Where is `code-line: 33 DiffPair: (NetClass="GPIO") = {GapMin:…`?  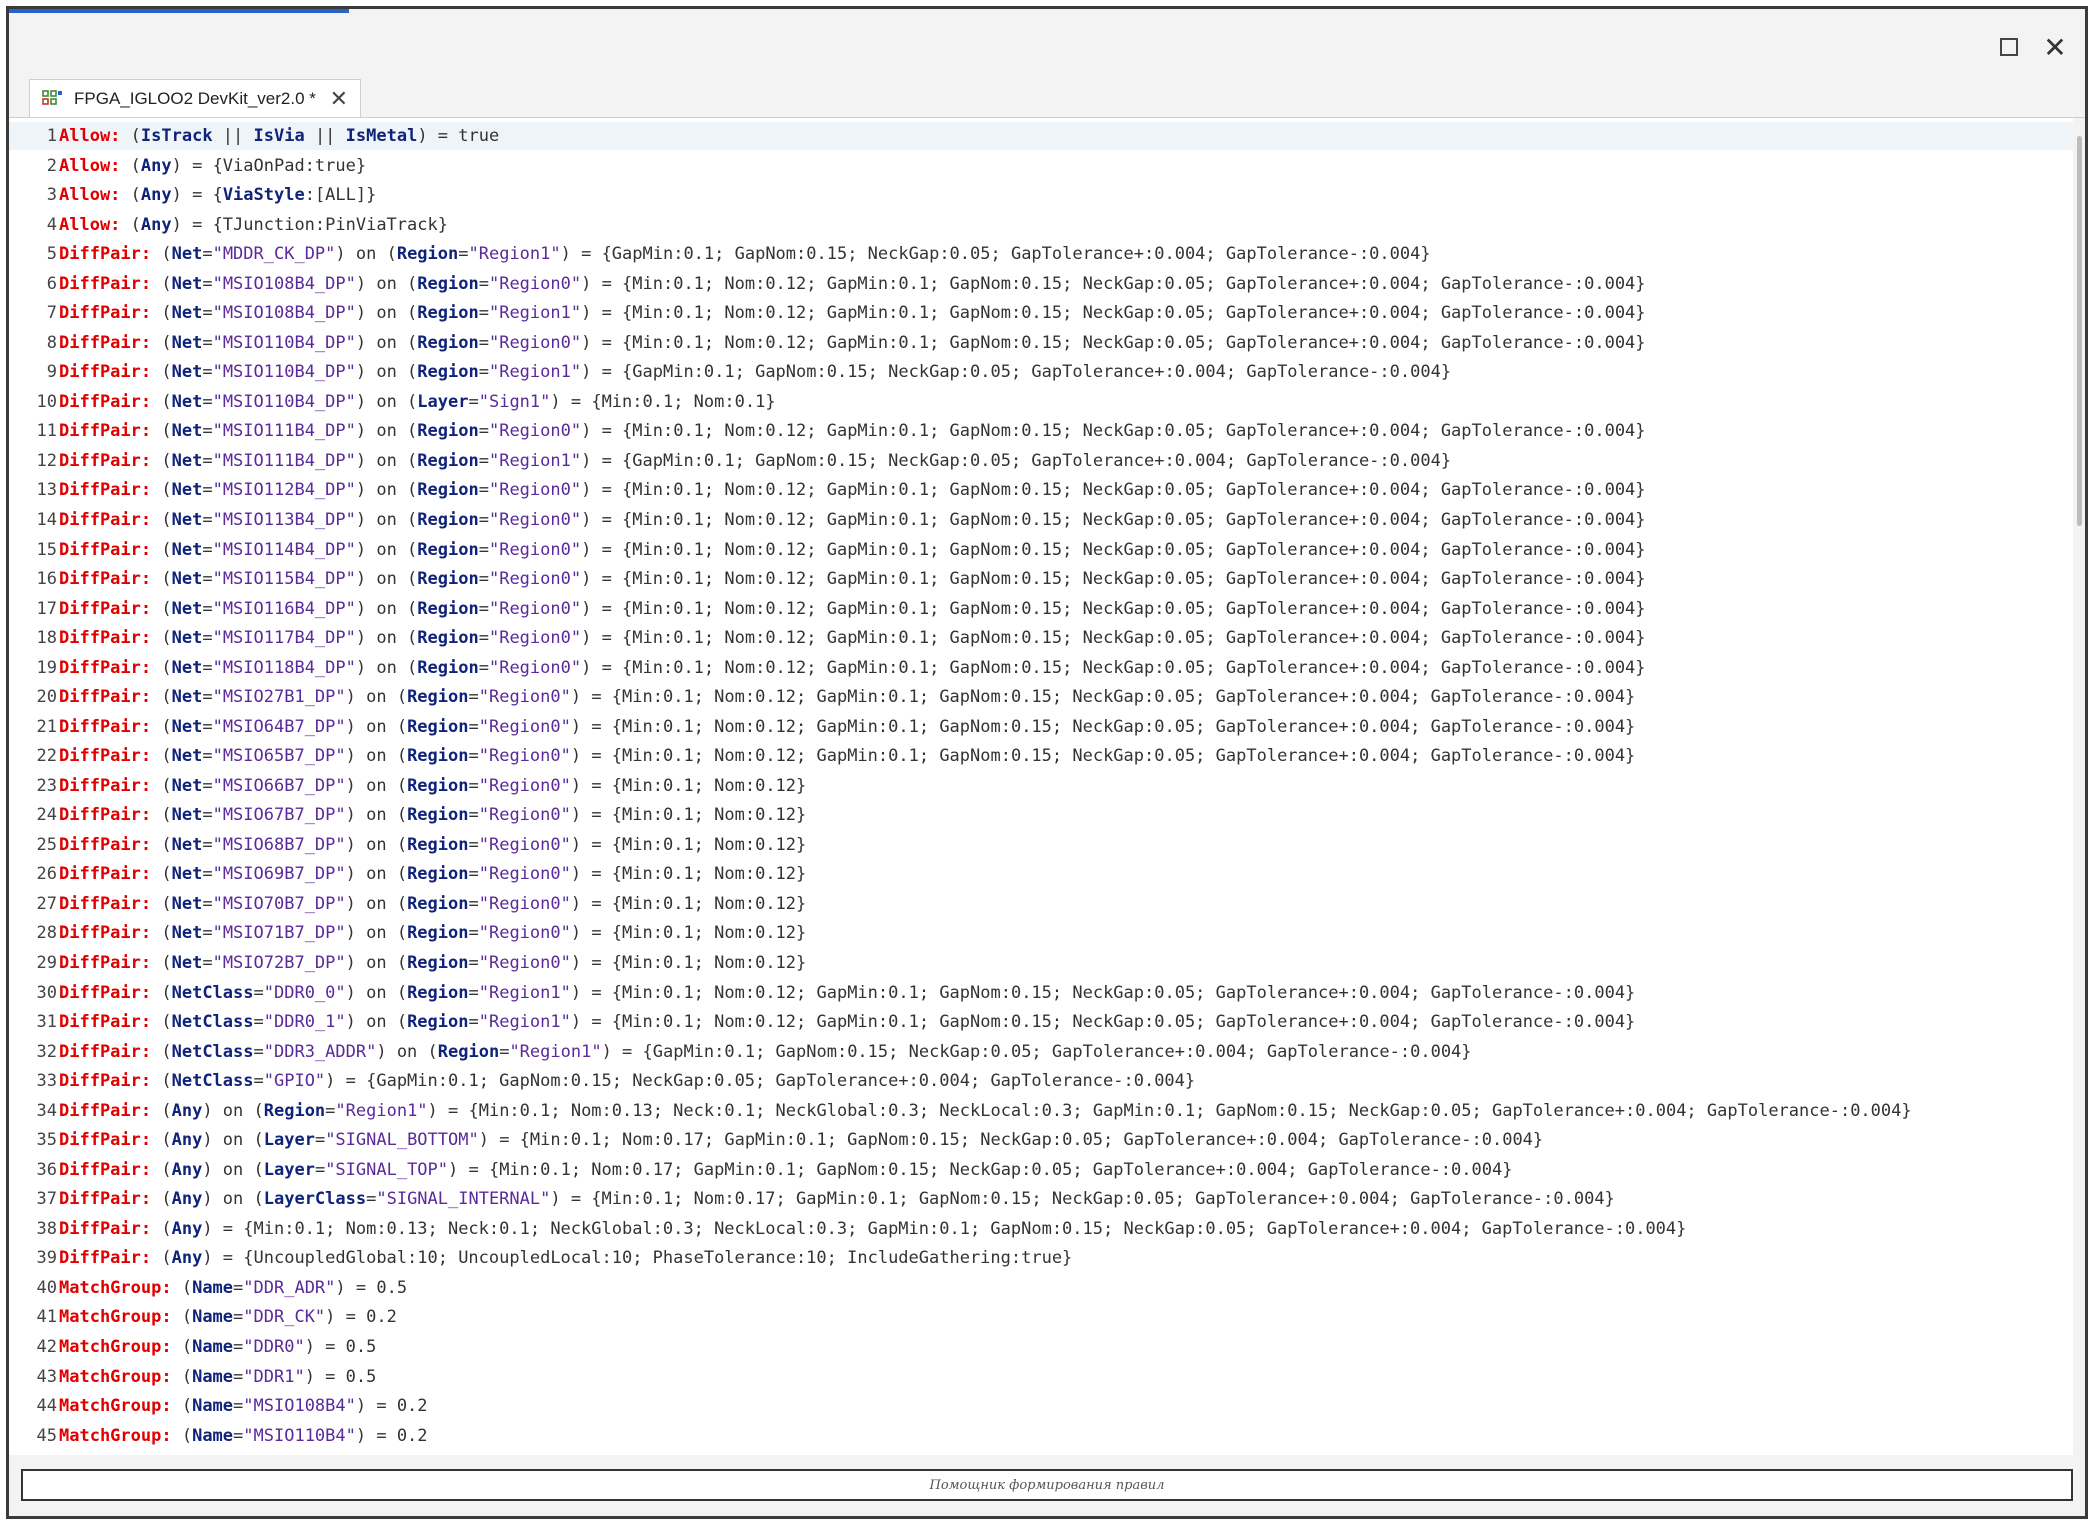 code-line: 33 DiffPair: (NetClass="GPIO") = {GapMin:… is located at coordinates (1041, 1081).